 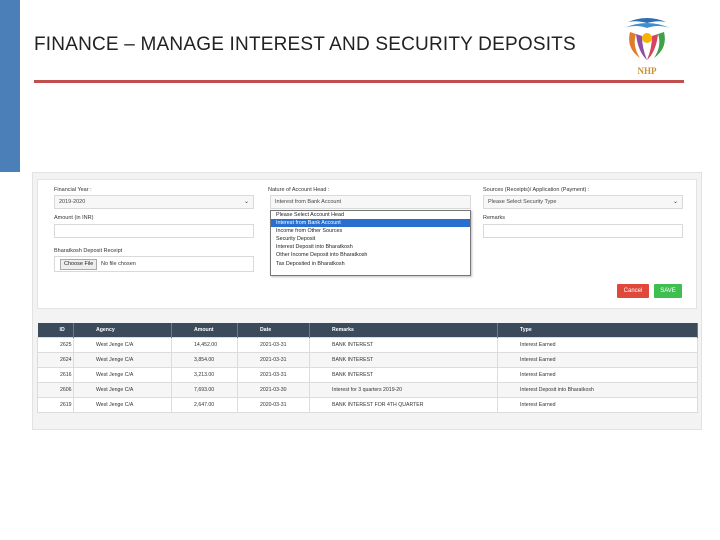 What do you see at coordinates (370, 239) in the screenshot?
I see `dropdown-option: Security Deposit` at bounding box center [370, 239].